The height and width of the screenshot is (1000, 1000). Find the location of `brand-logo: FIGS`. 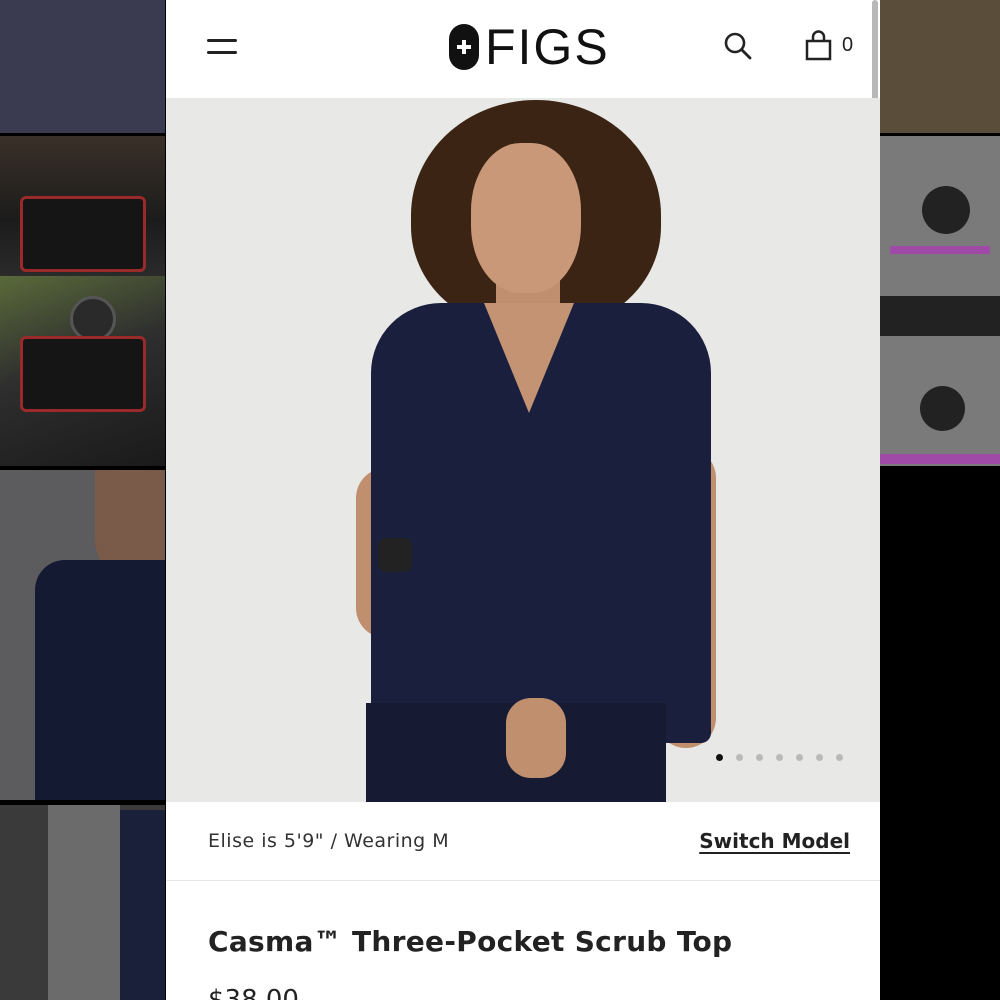

brand-logo: FIGS is located at coordinates (529, 47).